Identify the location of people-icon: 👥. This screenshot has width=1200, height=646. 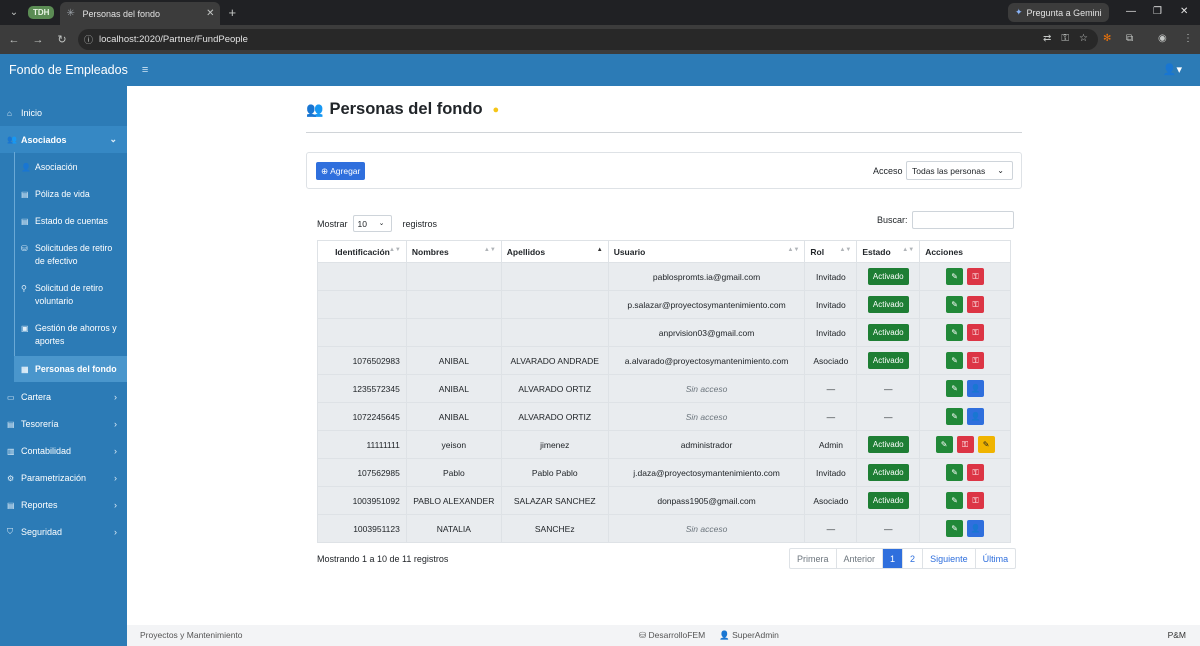
(315, 109).